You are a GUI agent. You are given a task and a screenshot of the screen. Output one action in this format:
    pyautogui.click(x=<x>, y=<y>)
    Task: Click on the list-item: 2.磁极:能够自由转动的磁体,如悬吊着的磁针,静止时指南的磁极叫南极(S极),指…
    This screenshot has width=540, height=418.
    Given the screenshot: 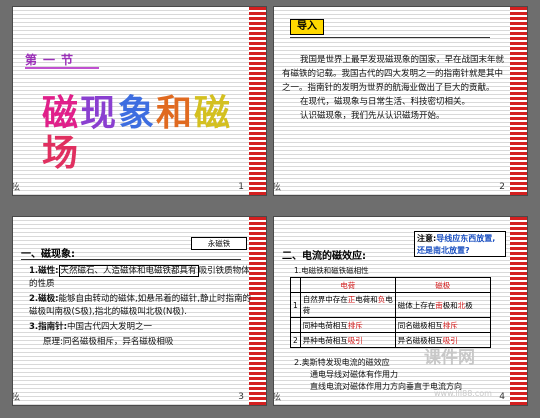 What is the action you would take?
    pyautogui.click(x=140, y=306)
    